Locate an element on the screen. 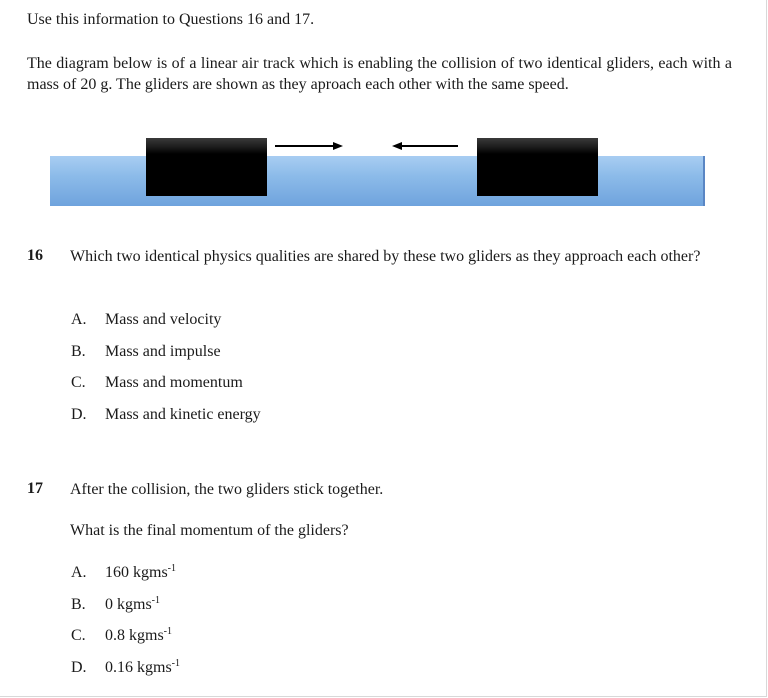 The width and height of the screenshot is (768, 698). right-arrow-icon is located at coordinates (309, 146).